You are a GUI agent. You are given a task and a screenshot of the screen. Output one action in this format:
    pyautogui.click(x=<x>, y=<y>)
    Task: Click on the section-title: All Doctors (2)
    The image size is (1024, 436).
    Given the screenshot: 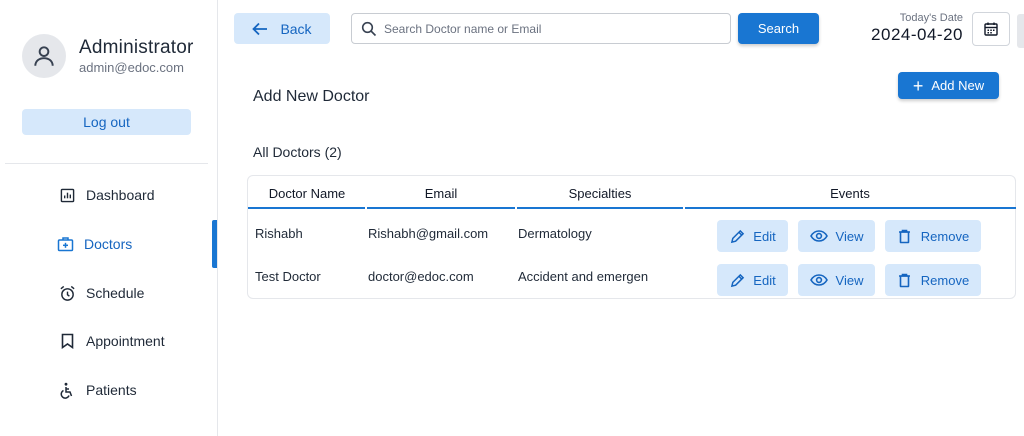 What is the action you would take?
    pyautogui.click(x=297, y=152)
    